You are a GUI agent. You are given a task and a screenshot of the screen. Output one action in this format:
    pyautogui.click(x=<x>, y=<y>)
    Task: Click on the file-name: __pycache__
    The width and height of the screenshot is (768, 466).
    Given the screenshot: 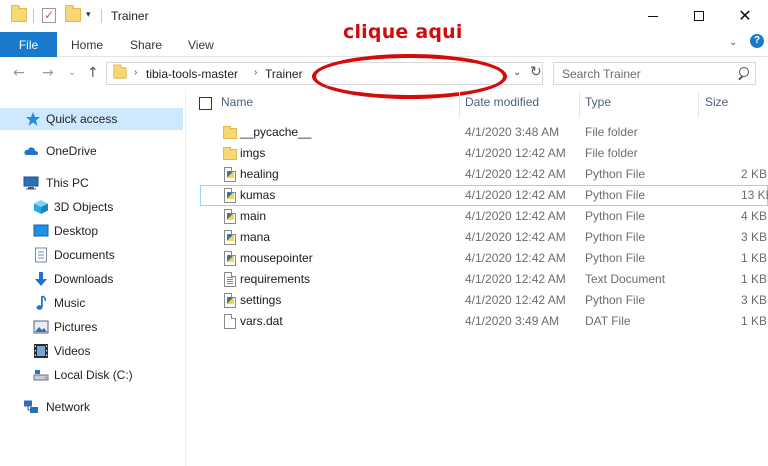 What is the action you would take?
    pyautogui.click(x=276, y=132)
    